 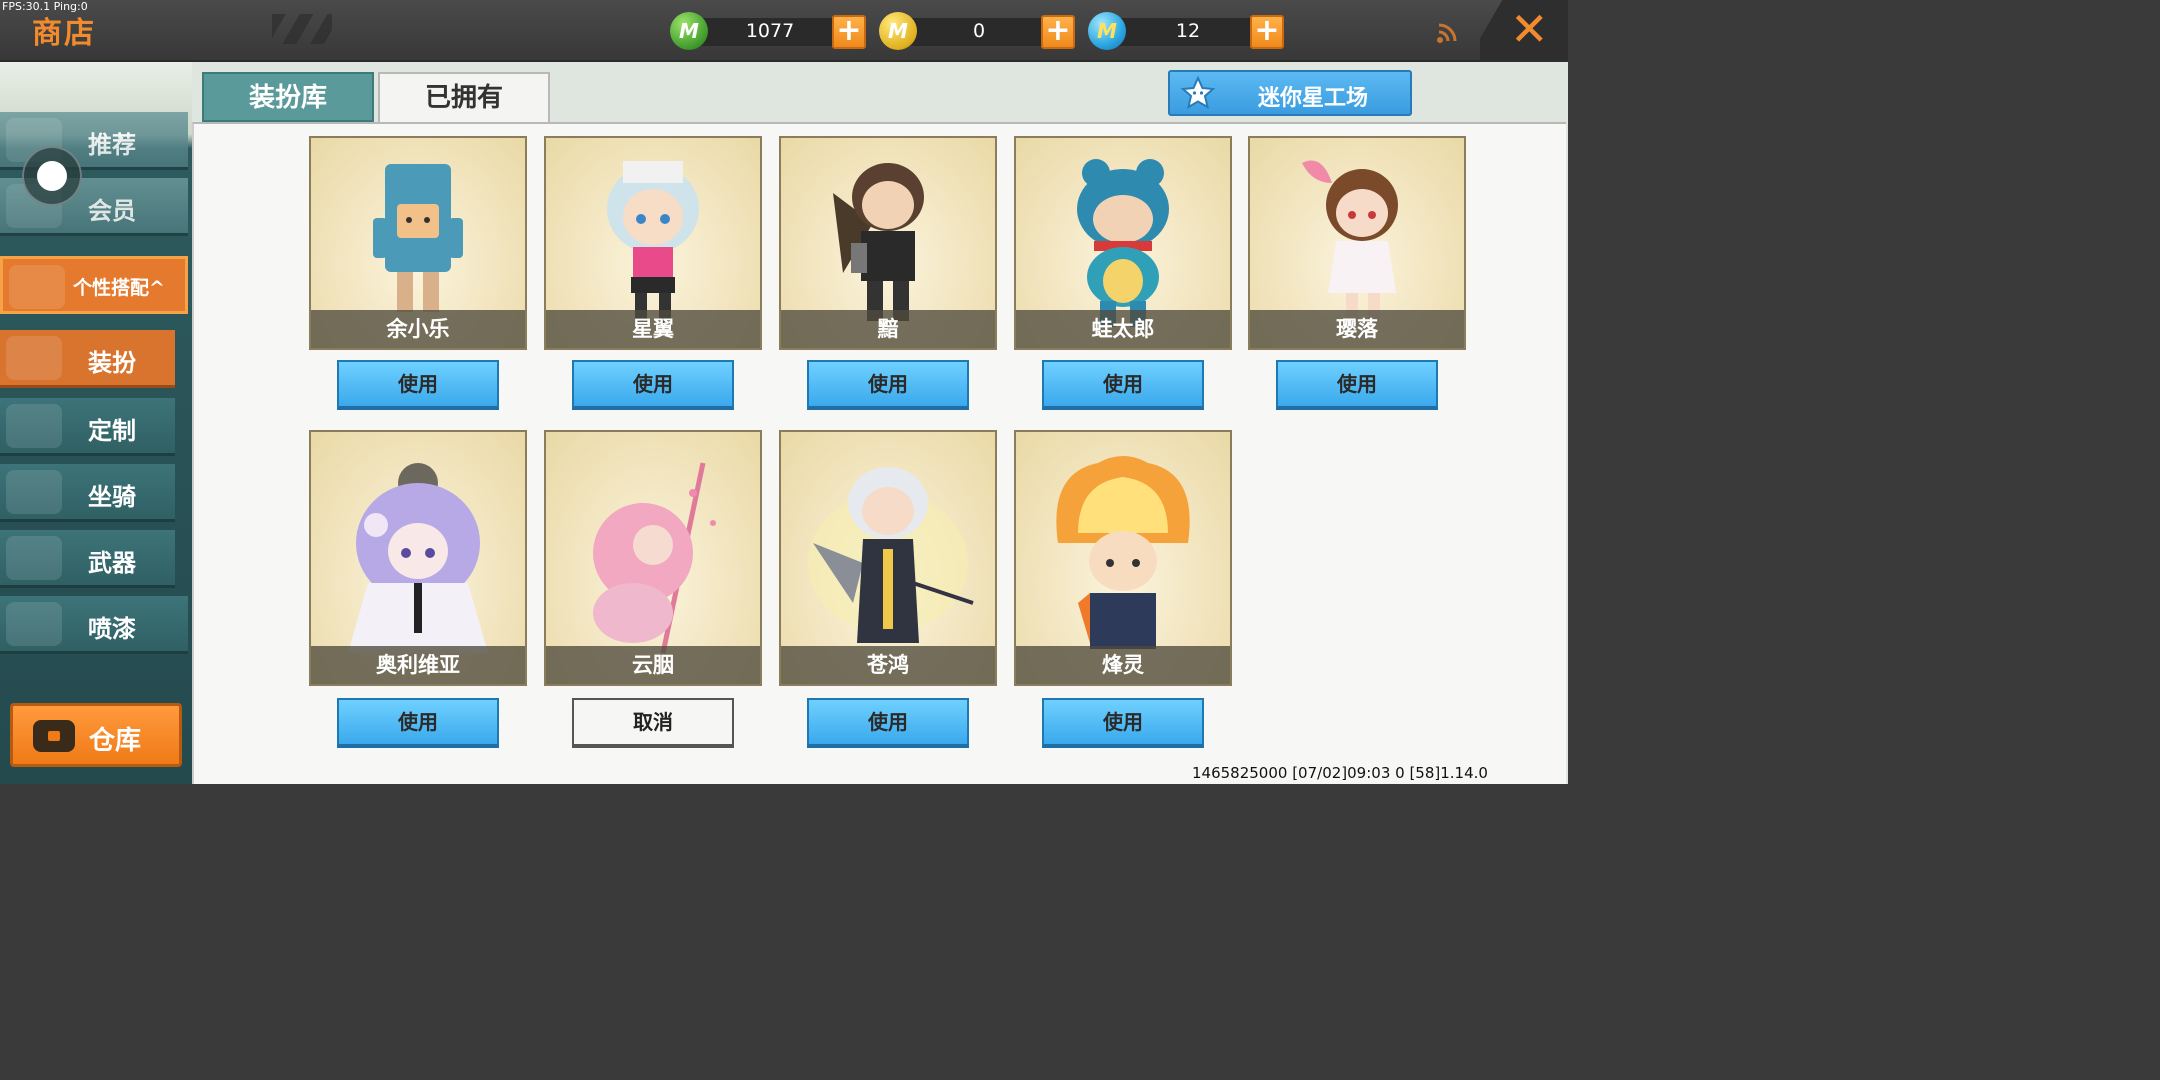 I want to click on sidebar-group-personal-style: 个性搭配^, so click(x=94, y=285).